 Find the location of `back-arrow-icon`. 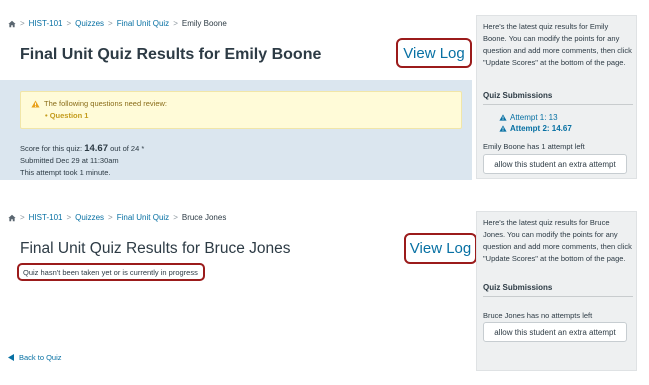

back-arrow-icon is located at coordinates (11, 357).